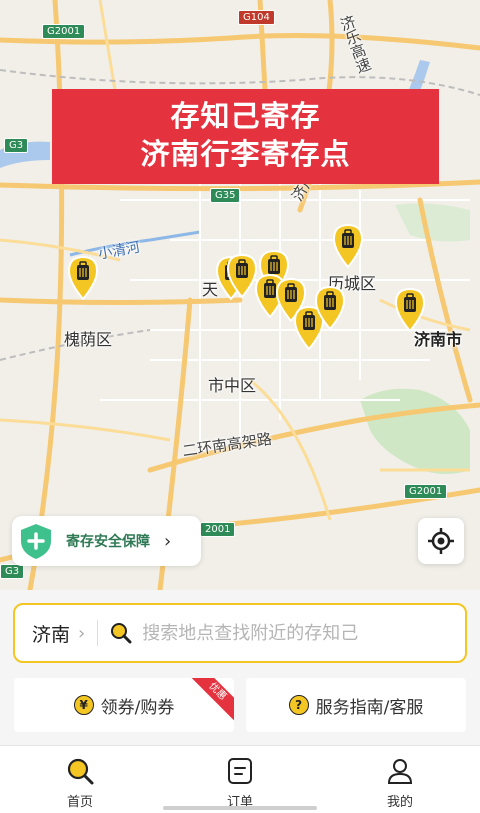  What do you see at coordinates (210, 700) in the screenshot?
I see `discount-ribbon: 优惠` at bounding box center [210, 700].